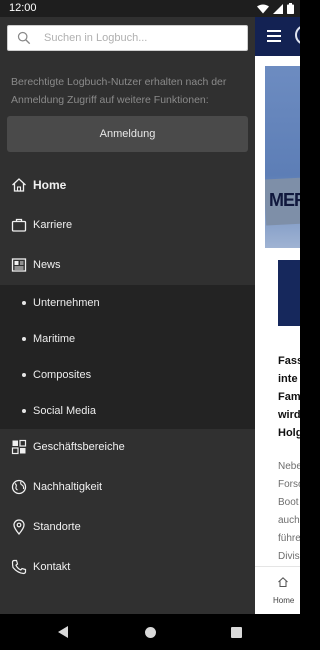 The width and height of the screenshot is (320, 650). Describe the element at coordinates (289, 397) in the screenshot. I see `article-headline: Fass inte Fam wird Holg` at that location.